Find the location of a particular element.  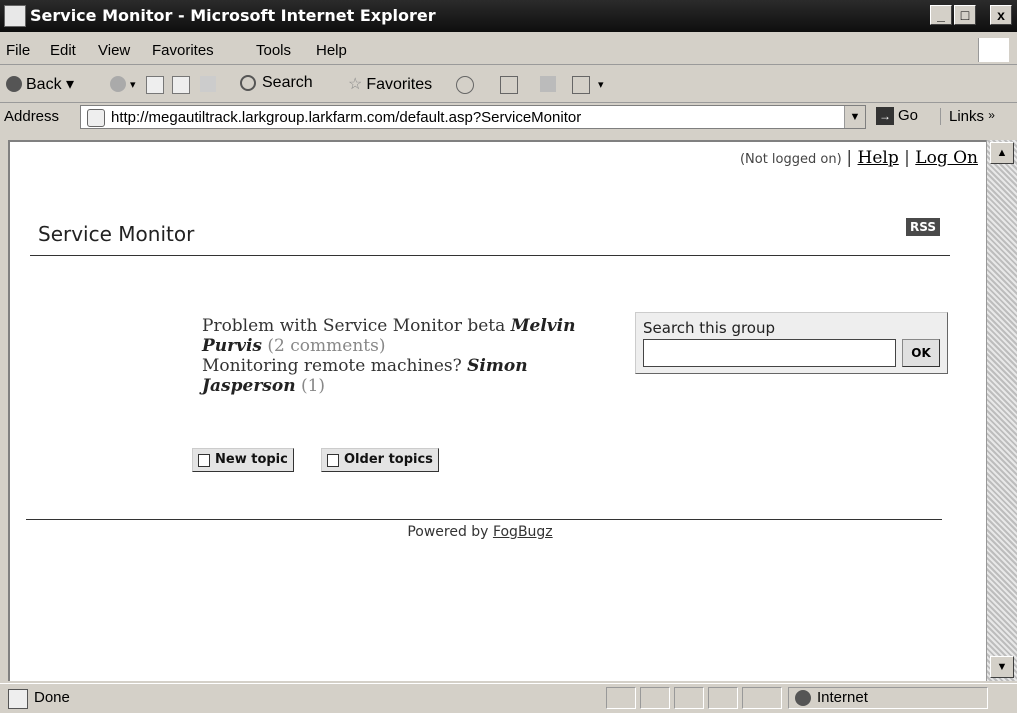

back-label: Back is located at coordinates (44, 84).